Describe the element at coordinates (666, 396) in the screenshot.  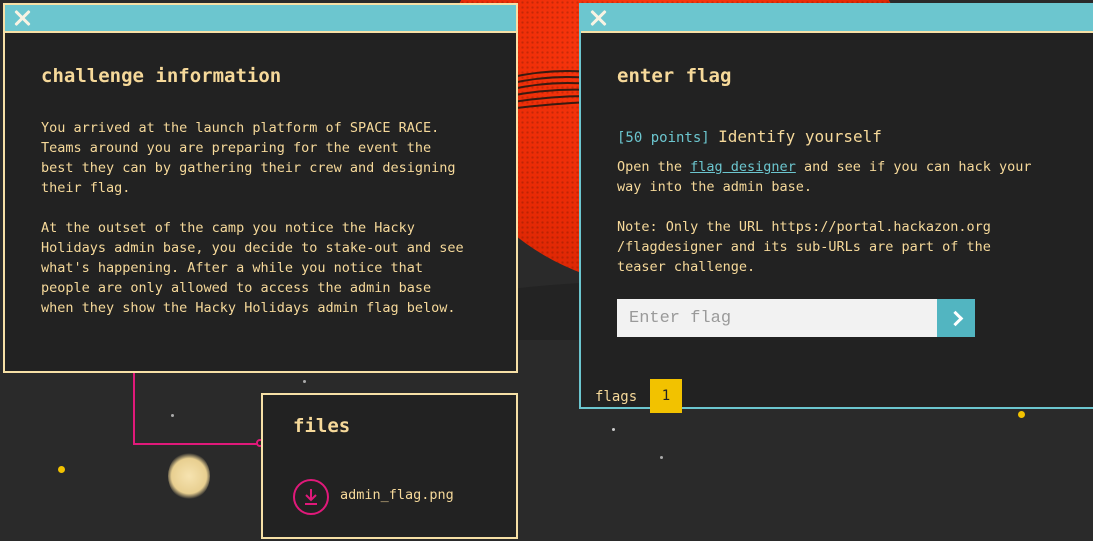
I see `flags-tab-count: 1` at that location.